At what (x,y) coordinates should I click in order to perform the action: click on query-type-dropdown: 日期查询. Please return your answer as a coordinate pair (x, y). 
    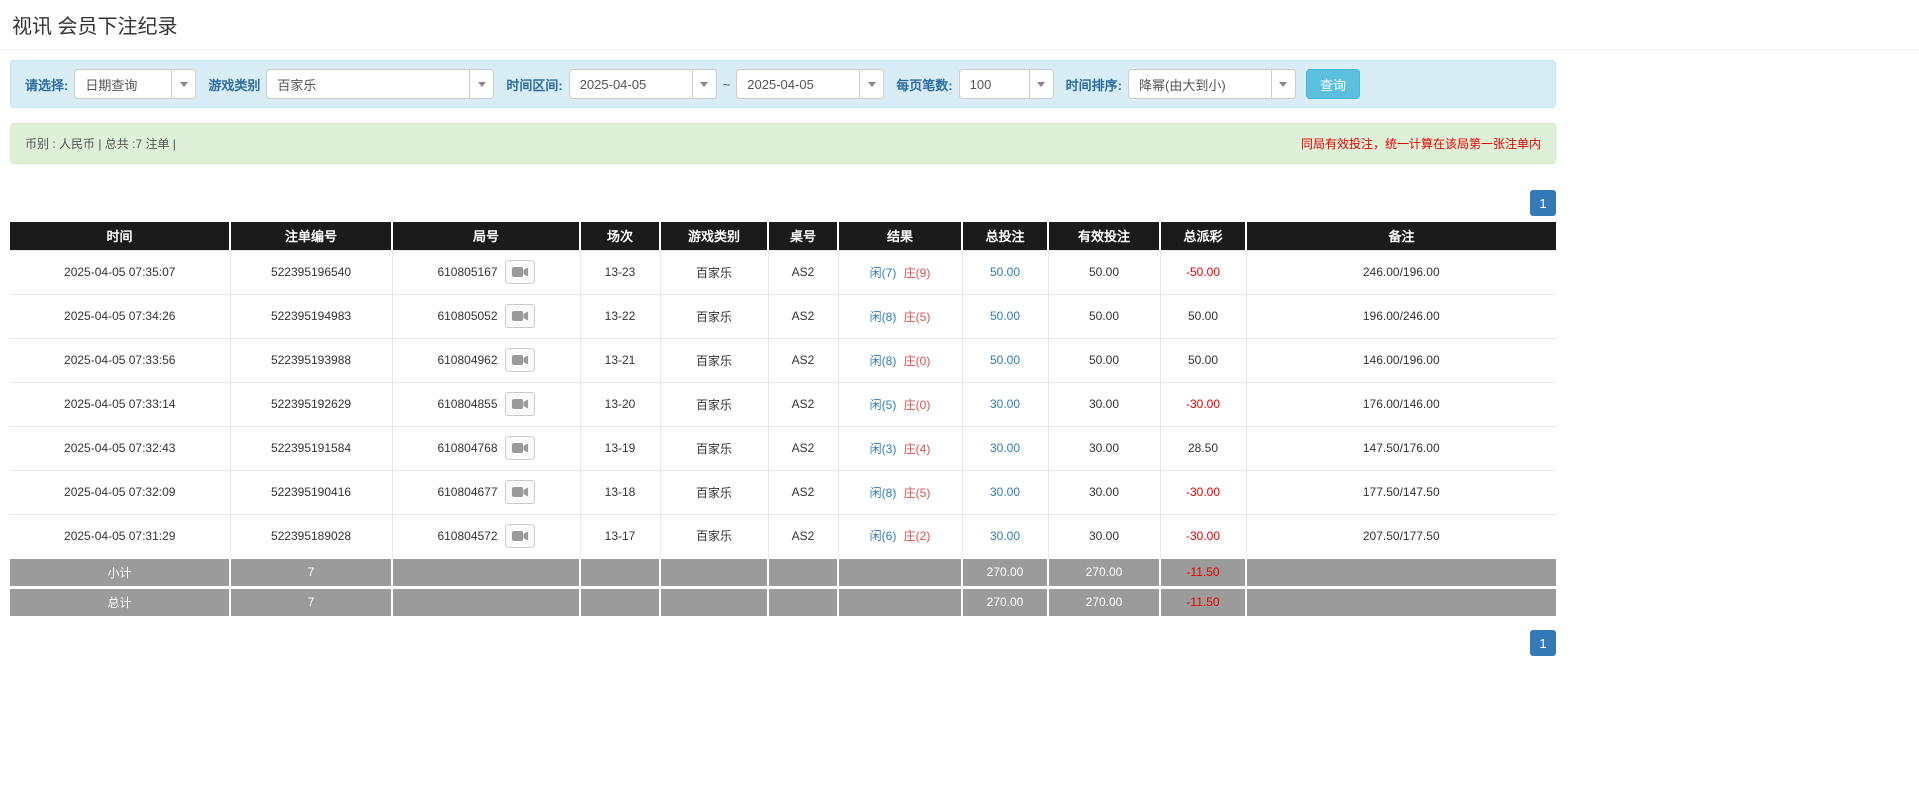
    Looking at the image, I should click on (135, 84).